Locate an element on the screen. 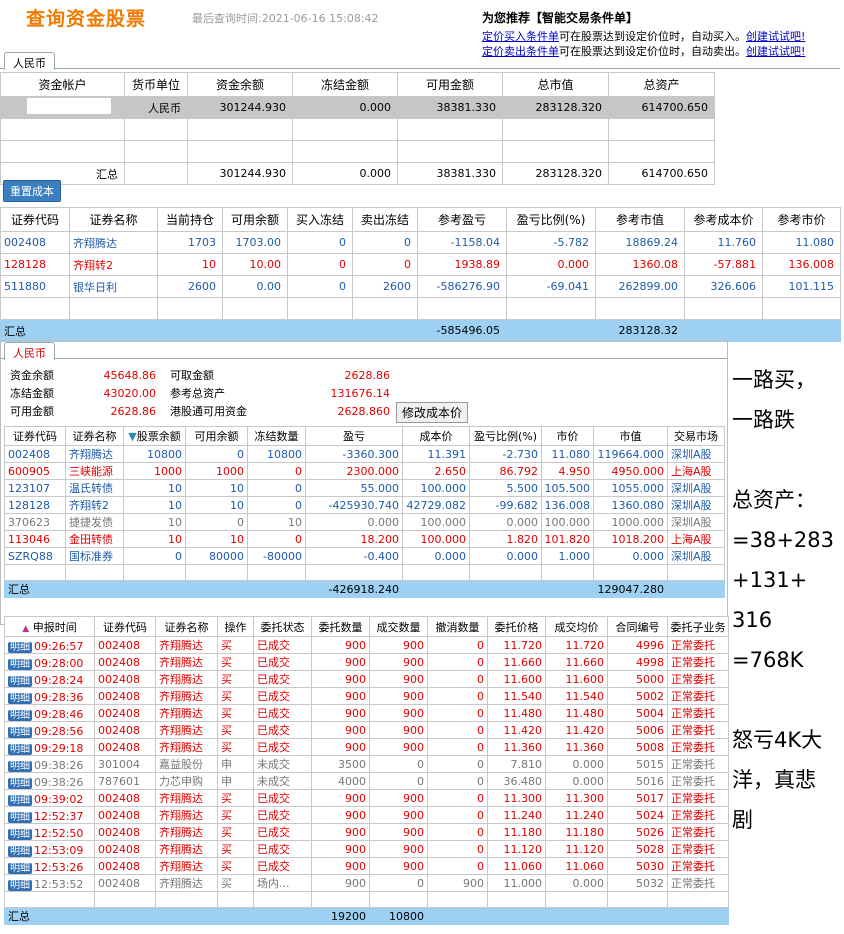 This screenshot has width=844, height=934. note-line: 洋，真悲 is located at coordinates (774, 780).